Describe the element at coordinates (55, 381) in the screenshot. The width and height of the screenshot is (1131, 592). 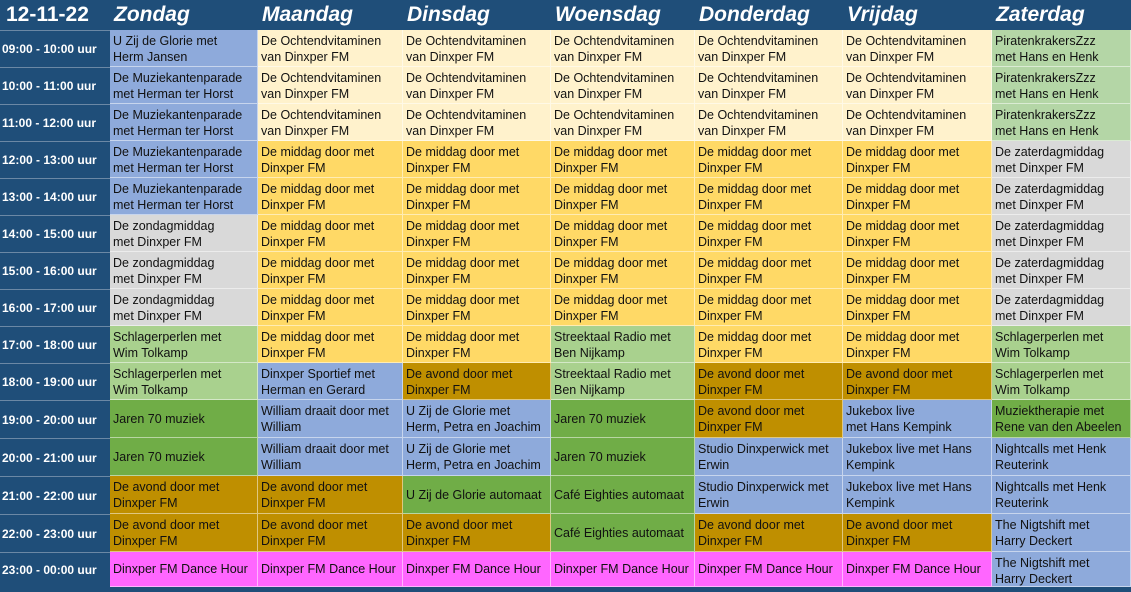
I see `time-slot: 18:00 - 19:00 uur` at that location.